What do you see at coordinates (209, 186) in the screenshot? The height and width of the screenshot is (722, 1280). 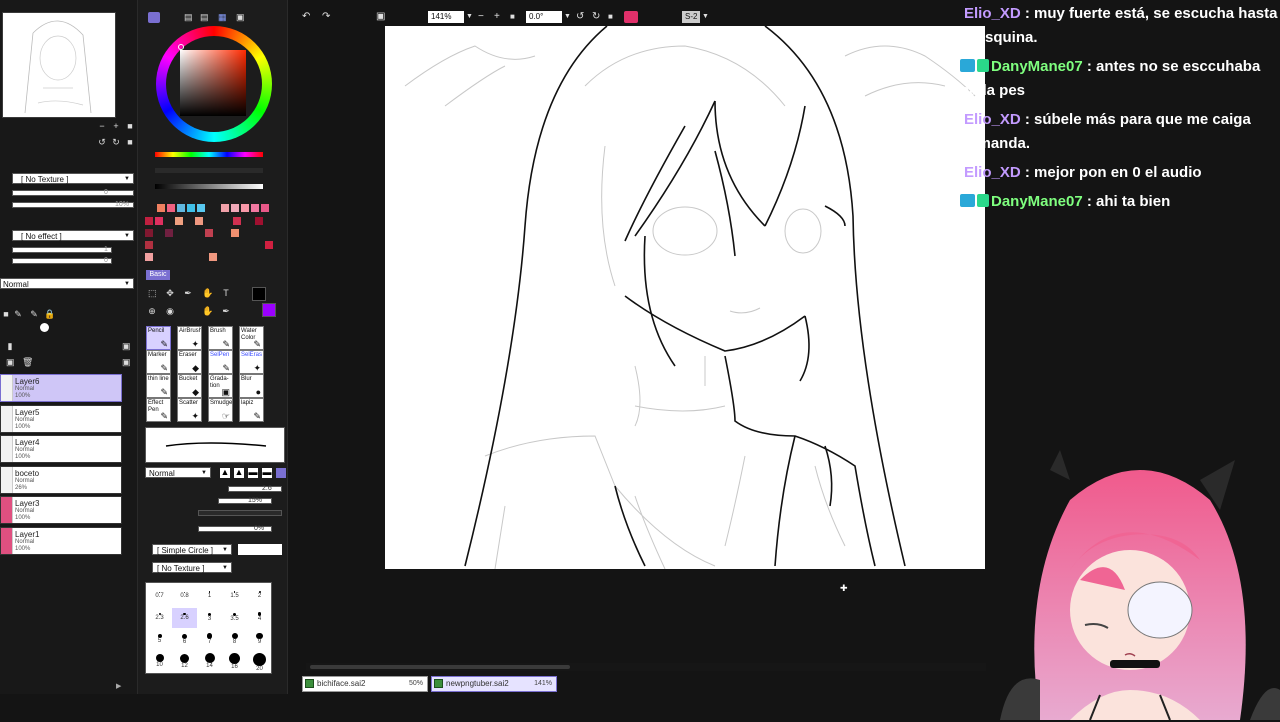 I see `value-bar` at bounding box center [209, 186].